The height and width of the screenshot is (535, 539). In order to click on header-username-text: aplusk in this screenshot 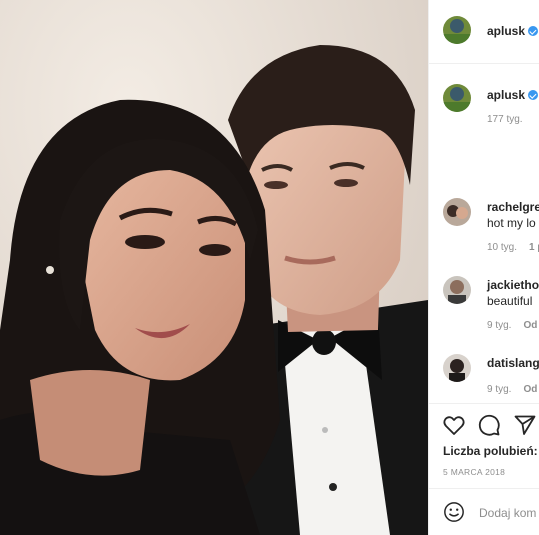, I will do `click(506, 31)`.